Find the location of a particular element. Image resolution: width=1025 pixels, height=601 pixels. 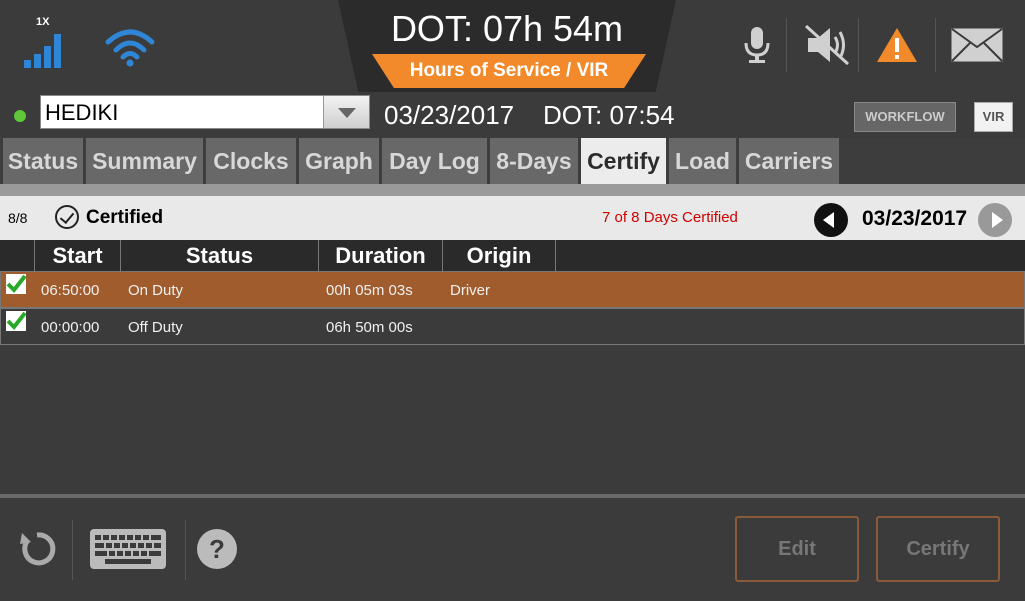

refresh-icon is located at coordinates (37, 551).